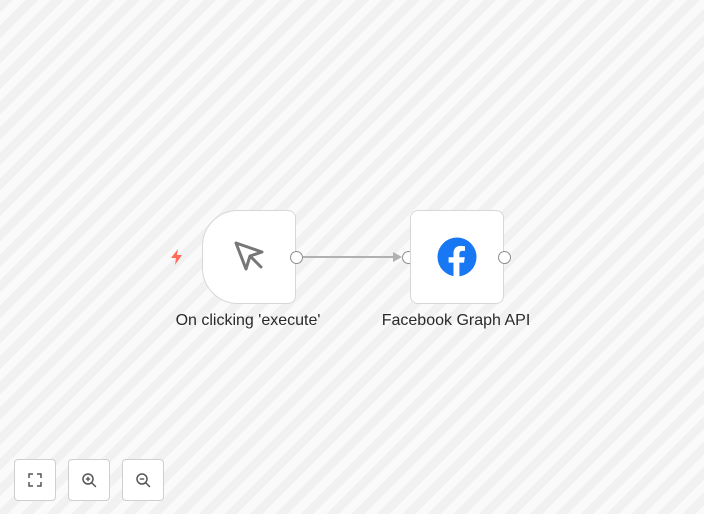 The image size is (704, 514). I want to click on fit-view-icon, so click(35, 480).